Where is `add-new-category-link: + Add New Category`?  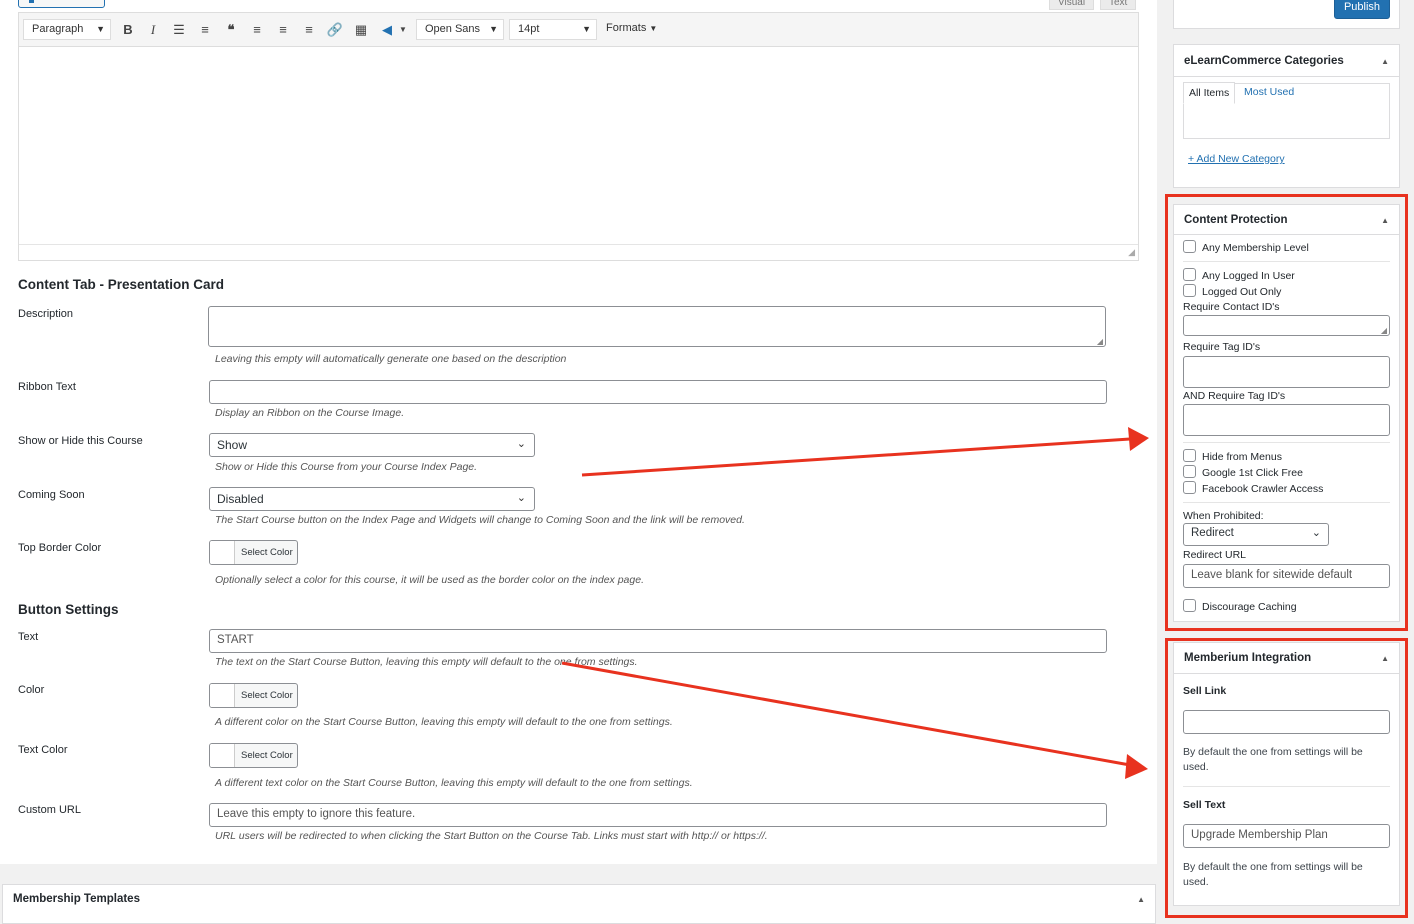
add-new-category-link: + Add New Category is located at coordinates (1236, 159).